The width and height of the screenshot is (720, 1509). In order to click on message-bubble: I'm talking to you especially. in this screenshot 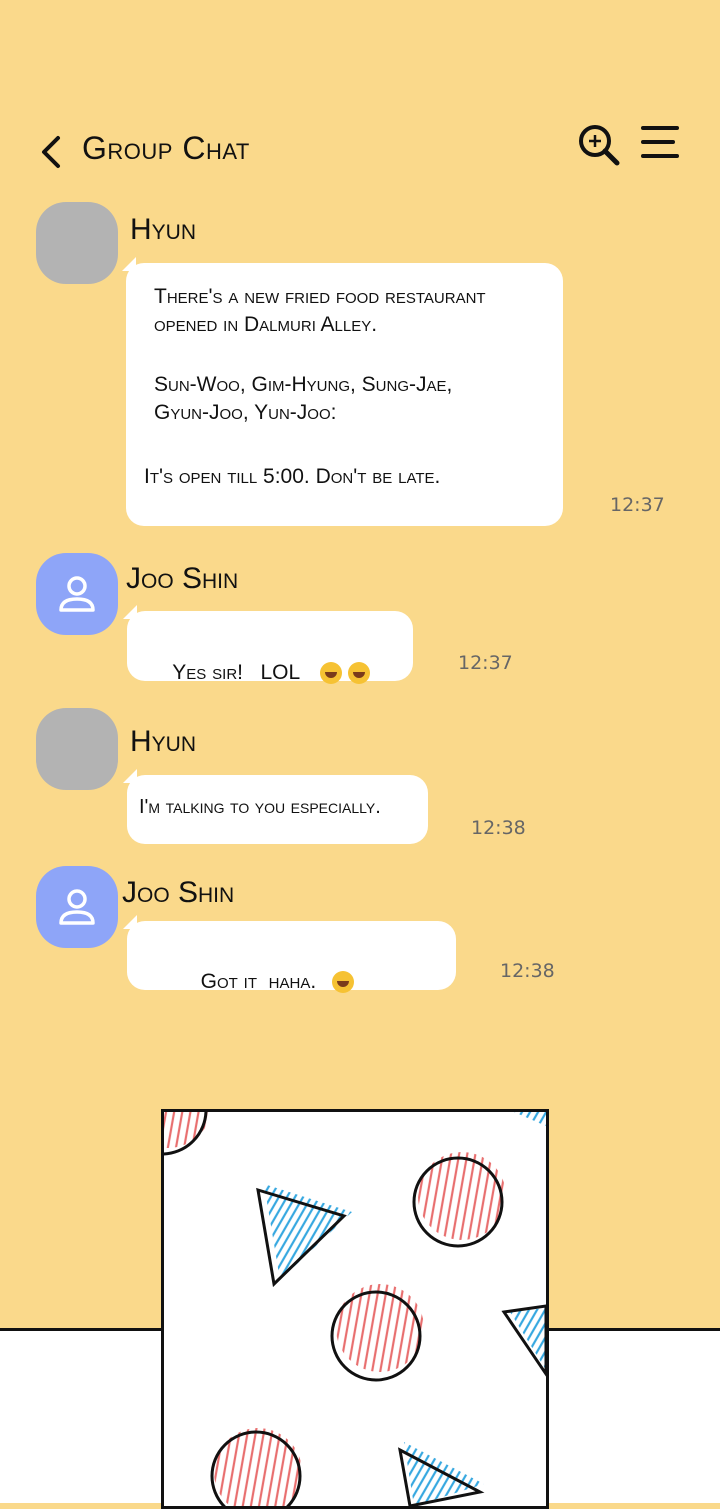, I will do `click(275, 806)`.